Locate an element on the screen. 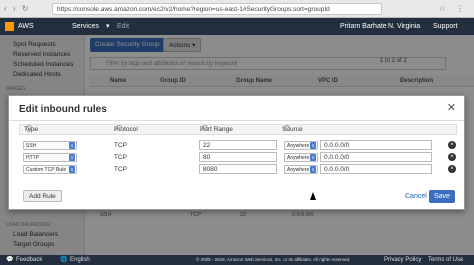 The width and height of the screenshot is (474, 265). close-icon: ✕ is located at coordinates (451, 107).